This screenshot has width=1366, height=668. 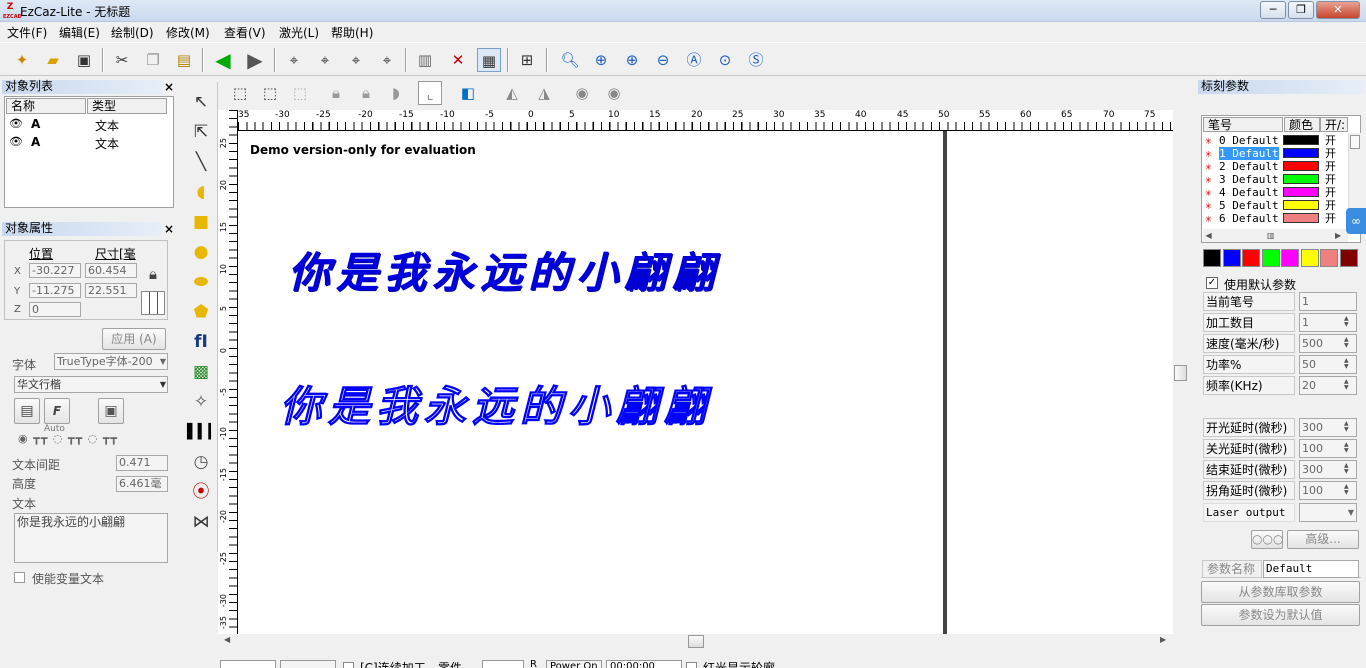 I want to click on close-icon: ×, so click(x=169, y=87).